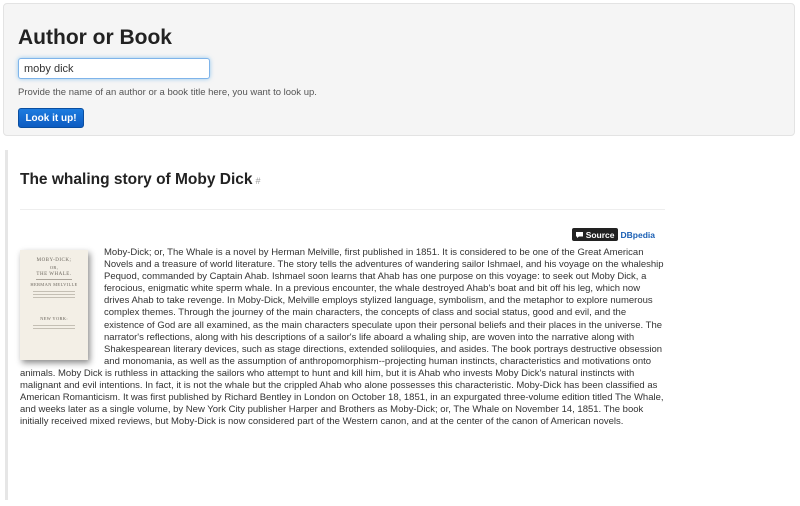 This screenshot has height=506, width=800. I want to click on look-it-up-button: Look it up!, so click(51, 118).